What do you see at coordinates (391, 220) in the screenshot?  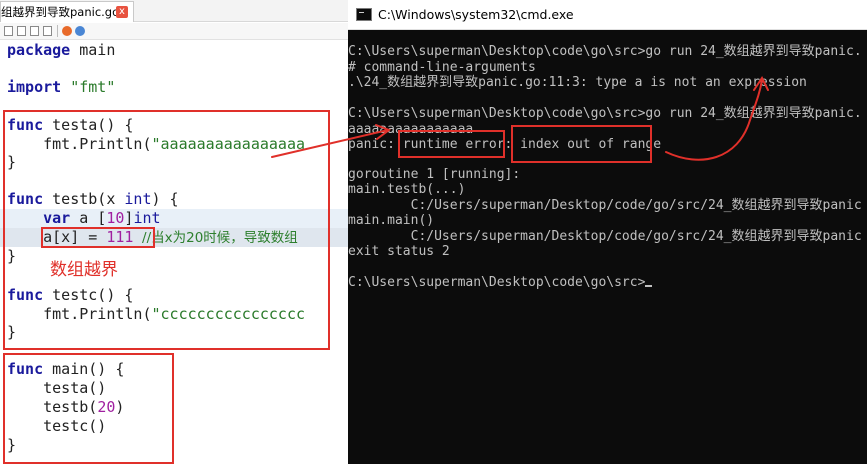 I see `terminal-line: main.main()` at bounding box center [391, 220].